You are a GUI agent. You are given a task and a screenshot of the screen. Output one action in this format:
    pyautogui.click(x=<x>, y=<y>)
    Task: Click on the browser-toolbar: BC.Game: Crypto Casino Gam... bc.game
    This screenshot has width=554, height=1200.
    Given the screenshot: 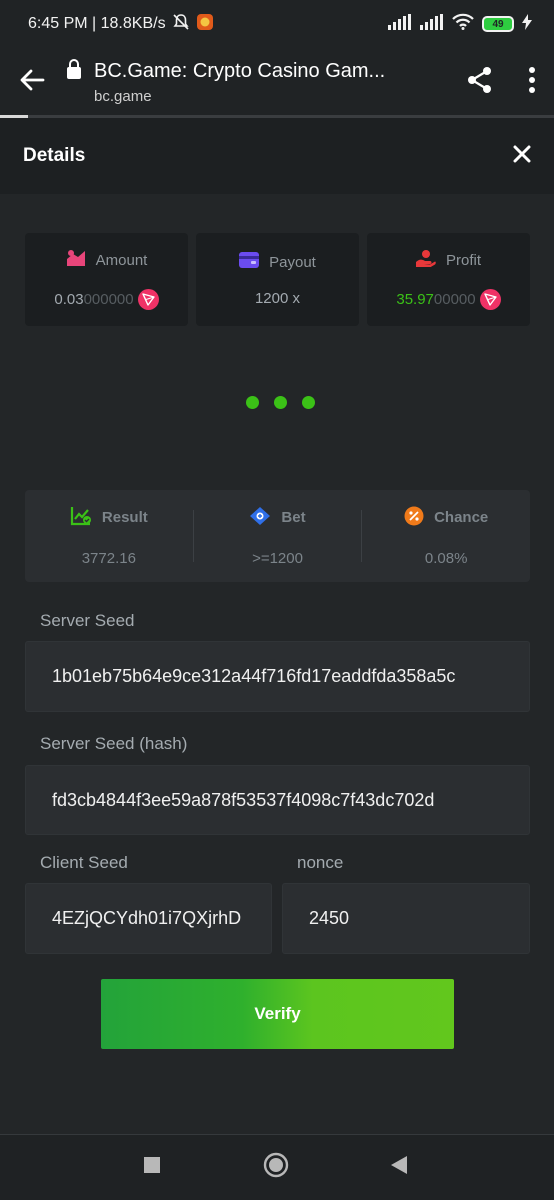 What is the action you would take?
    pyautogui.click(x=277, y=82)
    